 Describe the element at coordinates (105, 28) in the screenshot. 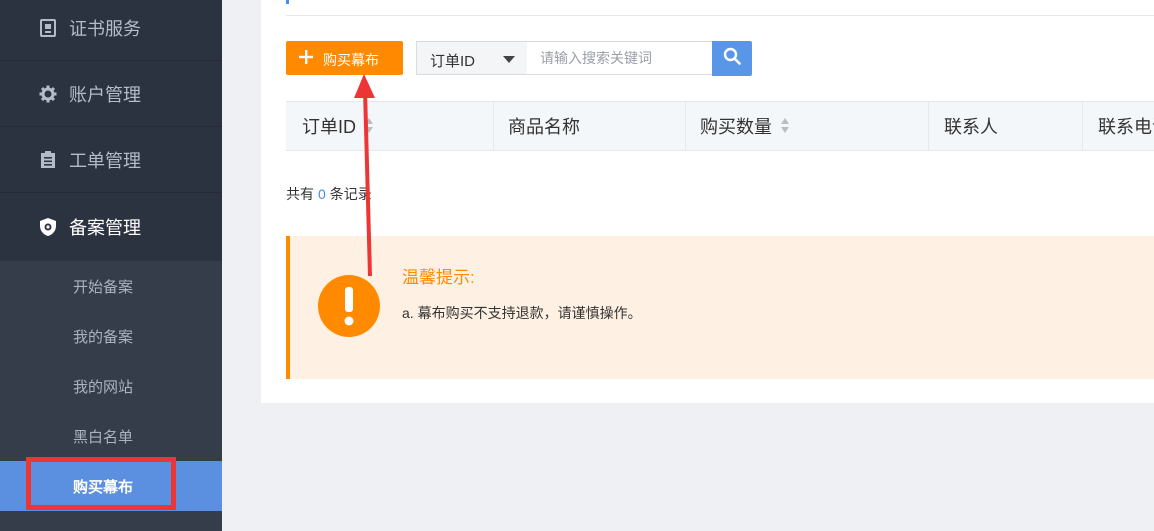

I see `sidebar-item-label: 证书服务` at that location.